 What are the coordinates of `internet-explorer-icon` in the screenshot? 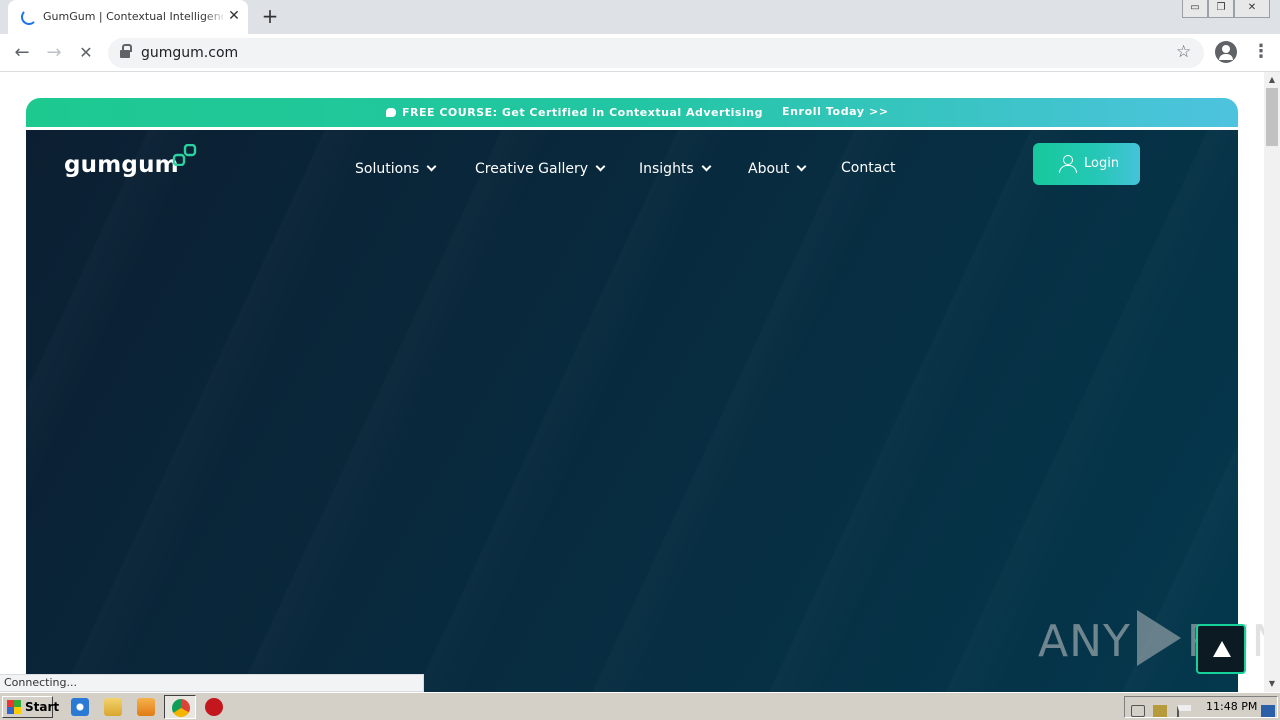 It's located at (80, 707).